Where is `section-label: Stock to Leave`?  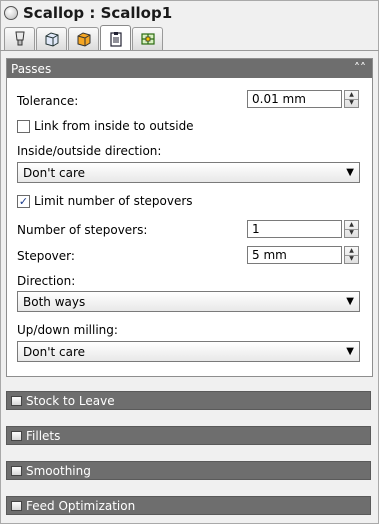
section-label: Stock to Leave is located at coordinates (70, 400).